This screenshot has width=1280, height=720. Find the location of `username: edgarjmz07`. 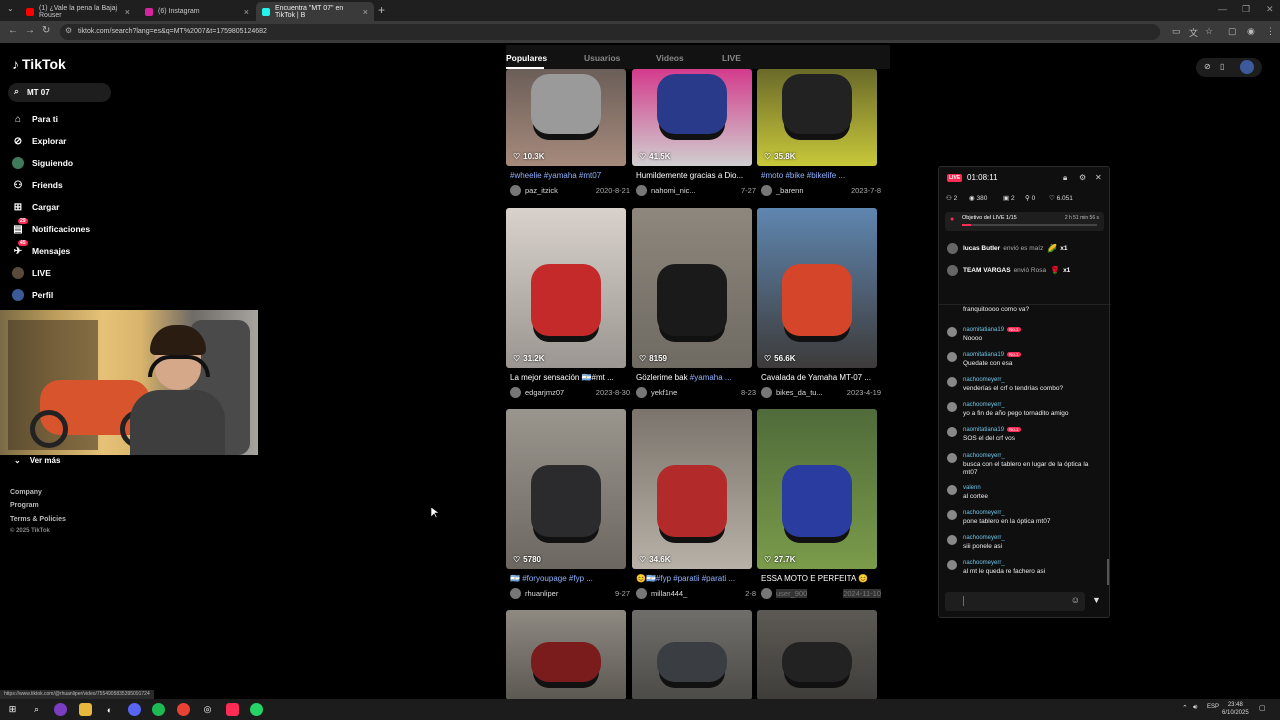

username: edgarjmz07 is located at coordinates (544, 392).